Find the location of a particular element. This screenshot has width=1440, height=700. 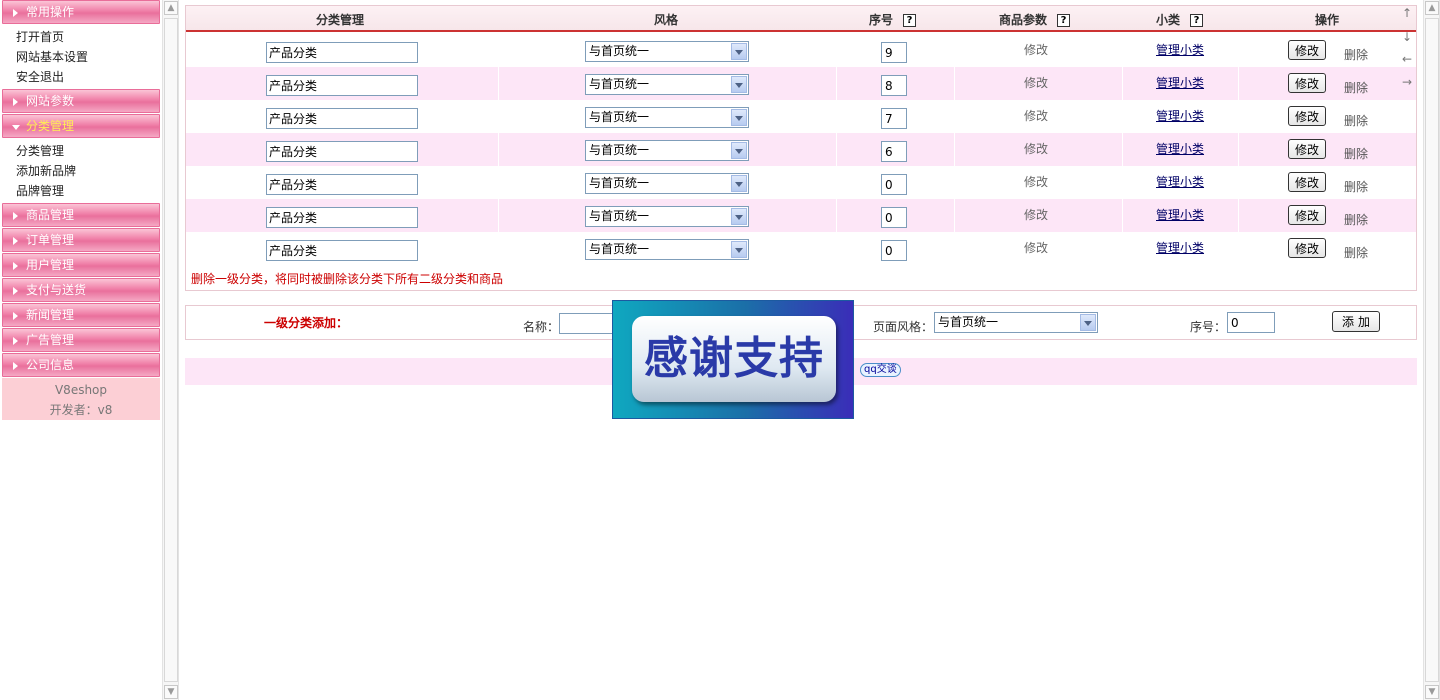

arrow-right-icon: → is located at coordinates (1407, 82).